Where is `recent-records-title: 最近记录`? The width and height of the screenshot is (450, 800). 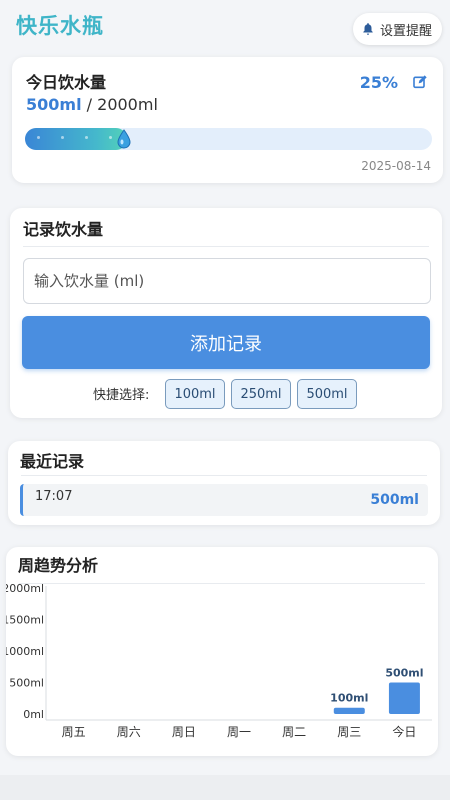
recent-records-title: 最近记录 is located at coordinates (52, 461).